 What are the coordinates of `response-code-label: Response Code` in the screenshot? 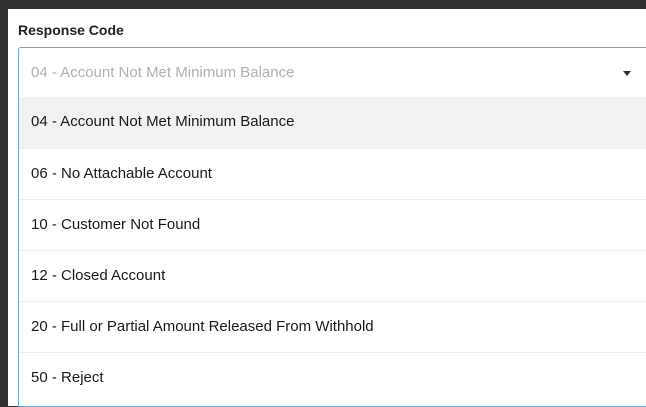 It's located at (71, 30).